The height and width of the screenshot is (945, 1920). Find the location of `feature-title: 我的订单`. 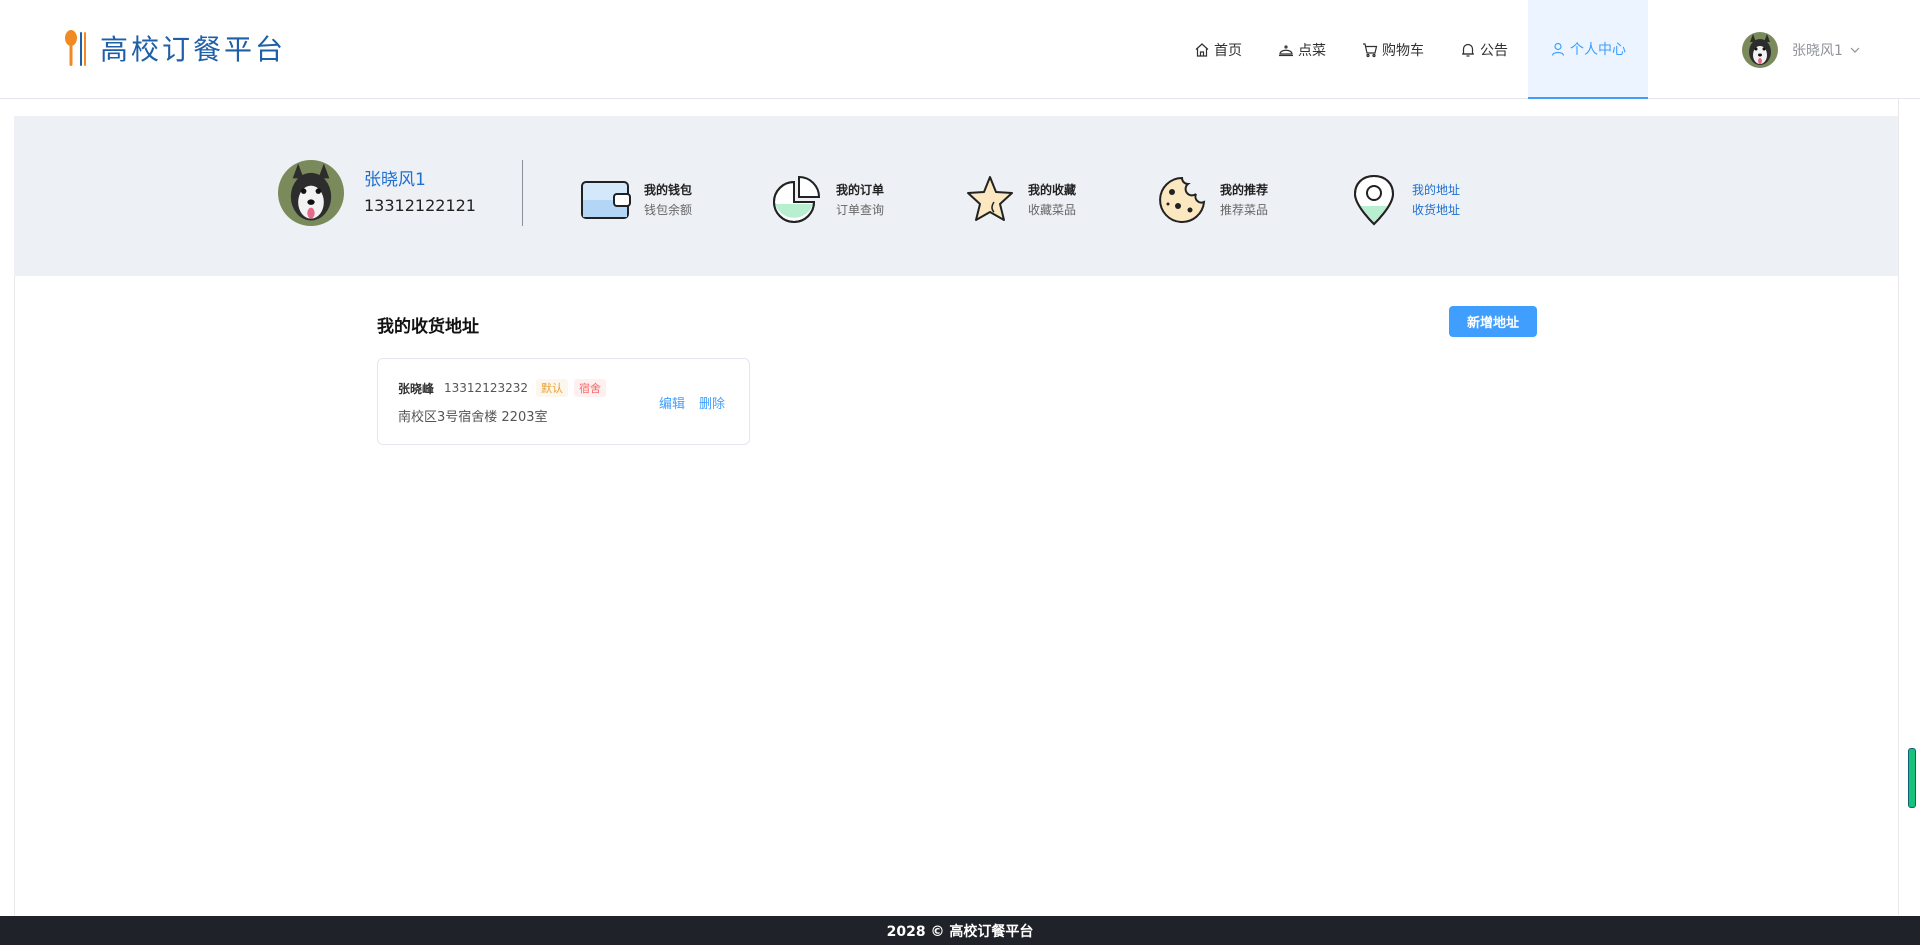

feature-title: 我的订单 is located at coordinates (860, 190).